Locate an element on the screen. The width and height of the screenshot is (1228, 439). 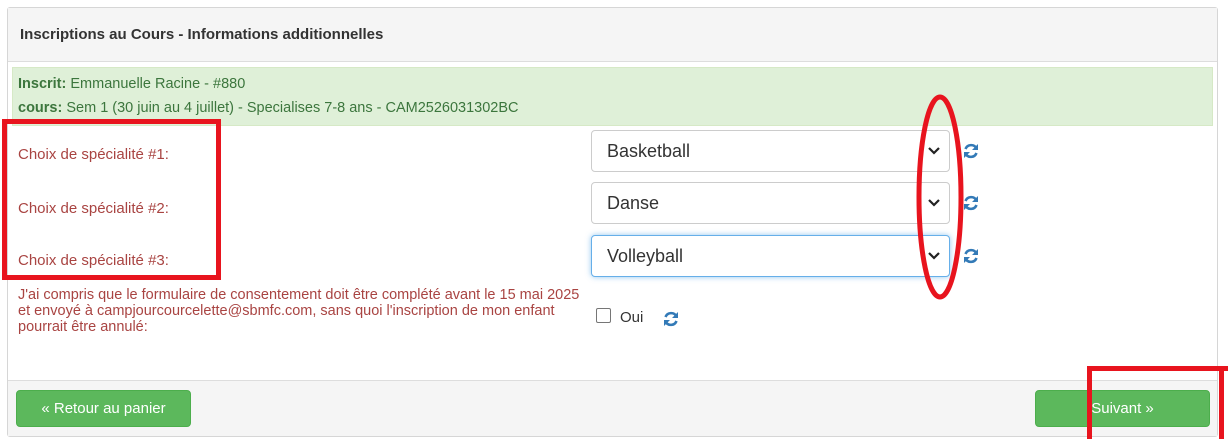
annotation-next-box-right is located at coordinates (1221, 402).